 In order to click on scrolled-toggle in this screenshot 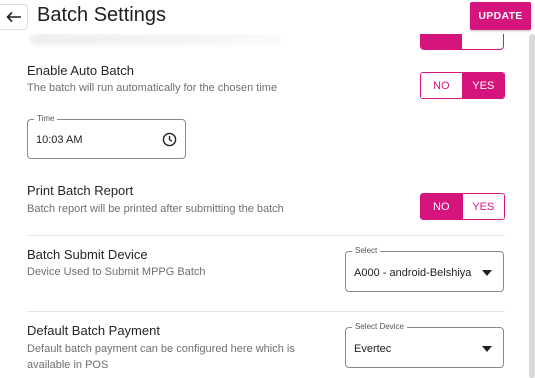, I will do `click(462, 42)`.